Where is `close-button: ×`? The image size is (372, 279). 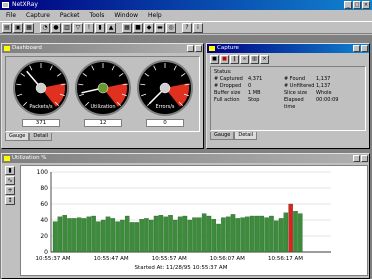 close-button: × is located at coordinates (366, 5).